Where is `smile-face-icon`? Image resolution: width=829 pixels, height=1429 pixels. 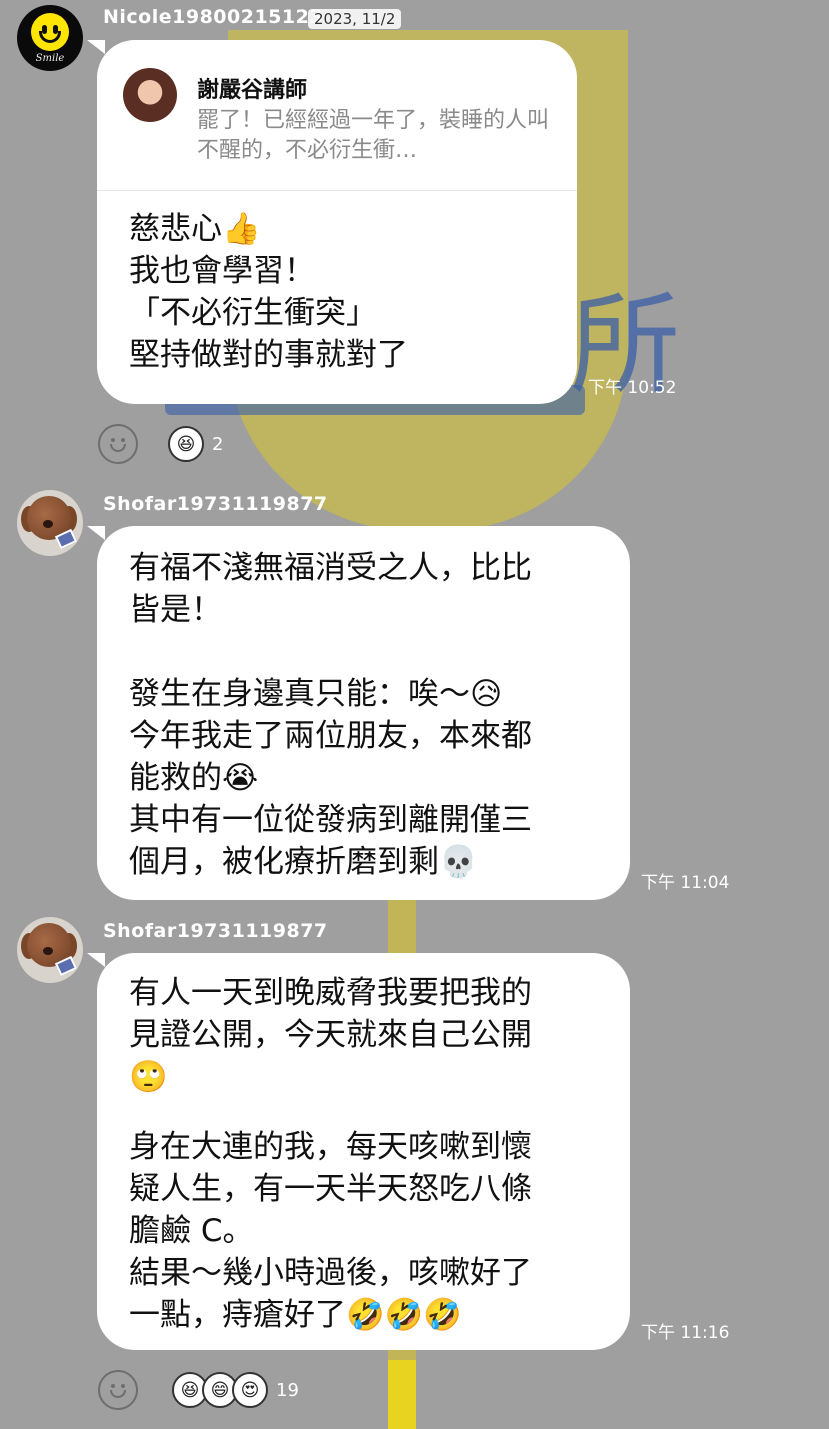
smile-face-icon is located at coordinates (50, 32).